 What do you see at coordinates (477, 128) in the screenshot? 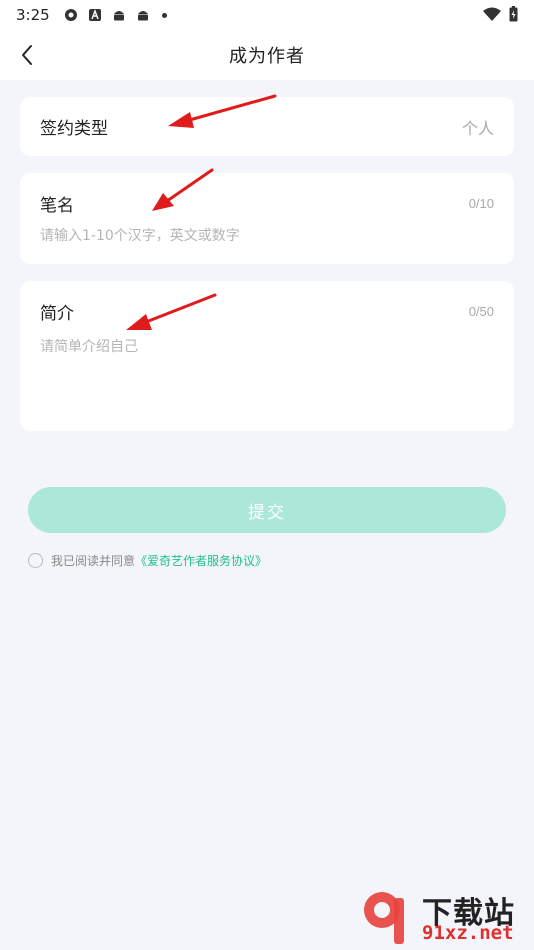
I see `sign-type-value: 个人` at bounding box center [477, 128].